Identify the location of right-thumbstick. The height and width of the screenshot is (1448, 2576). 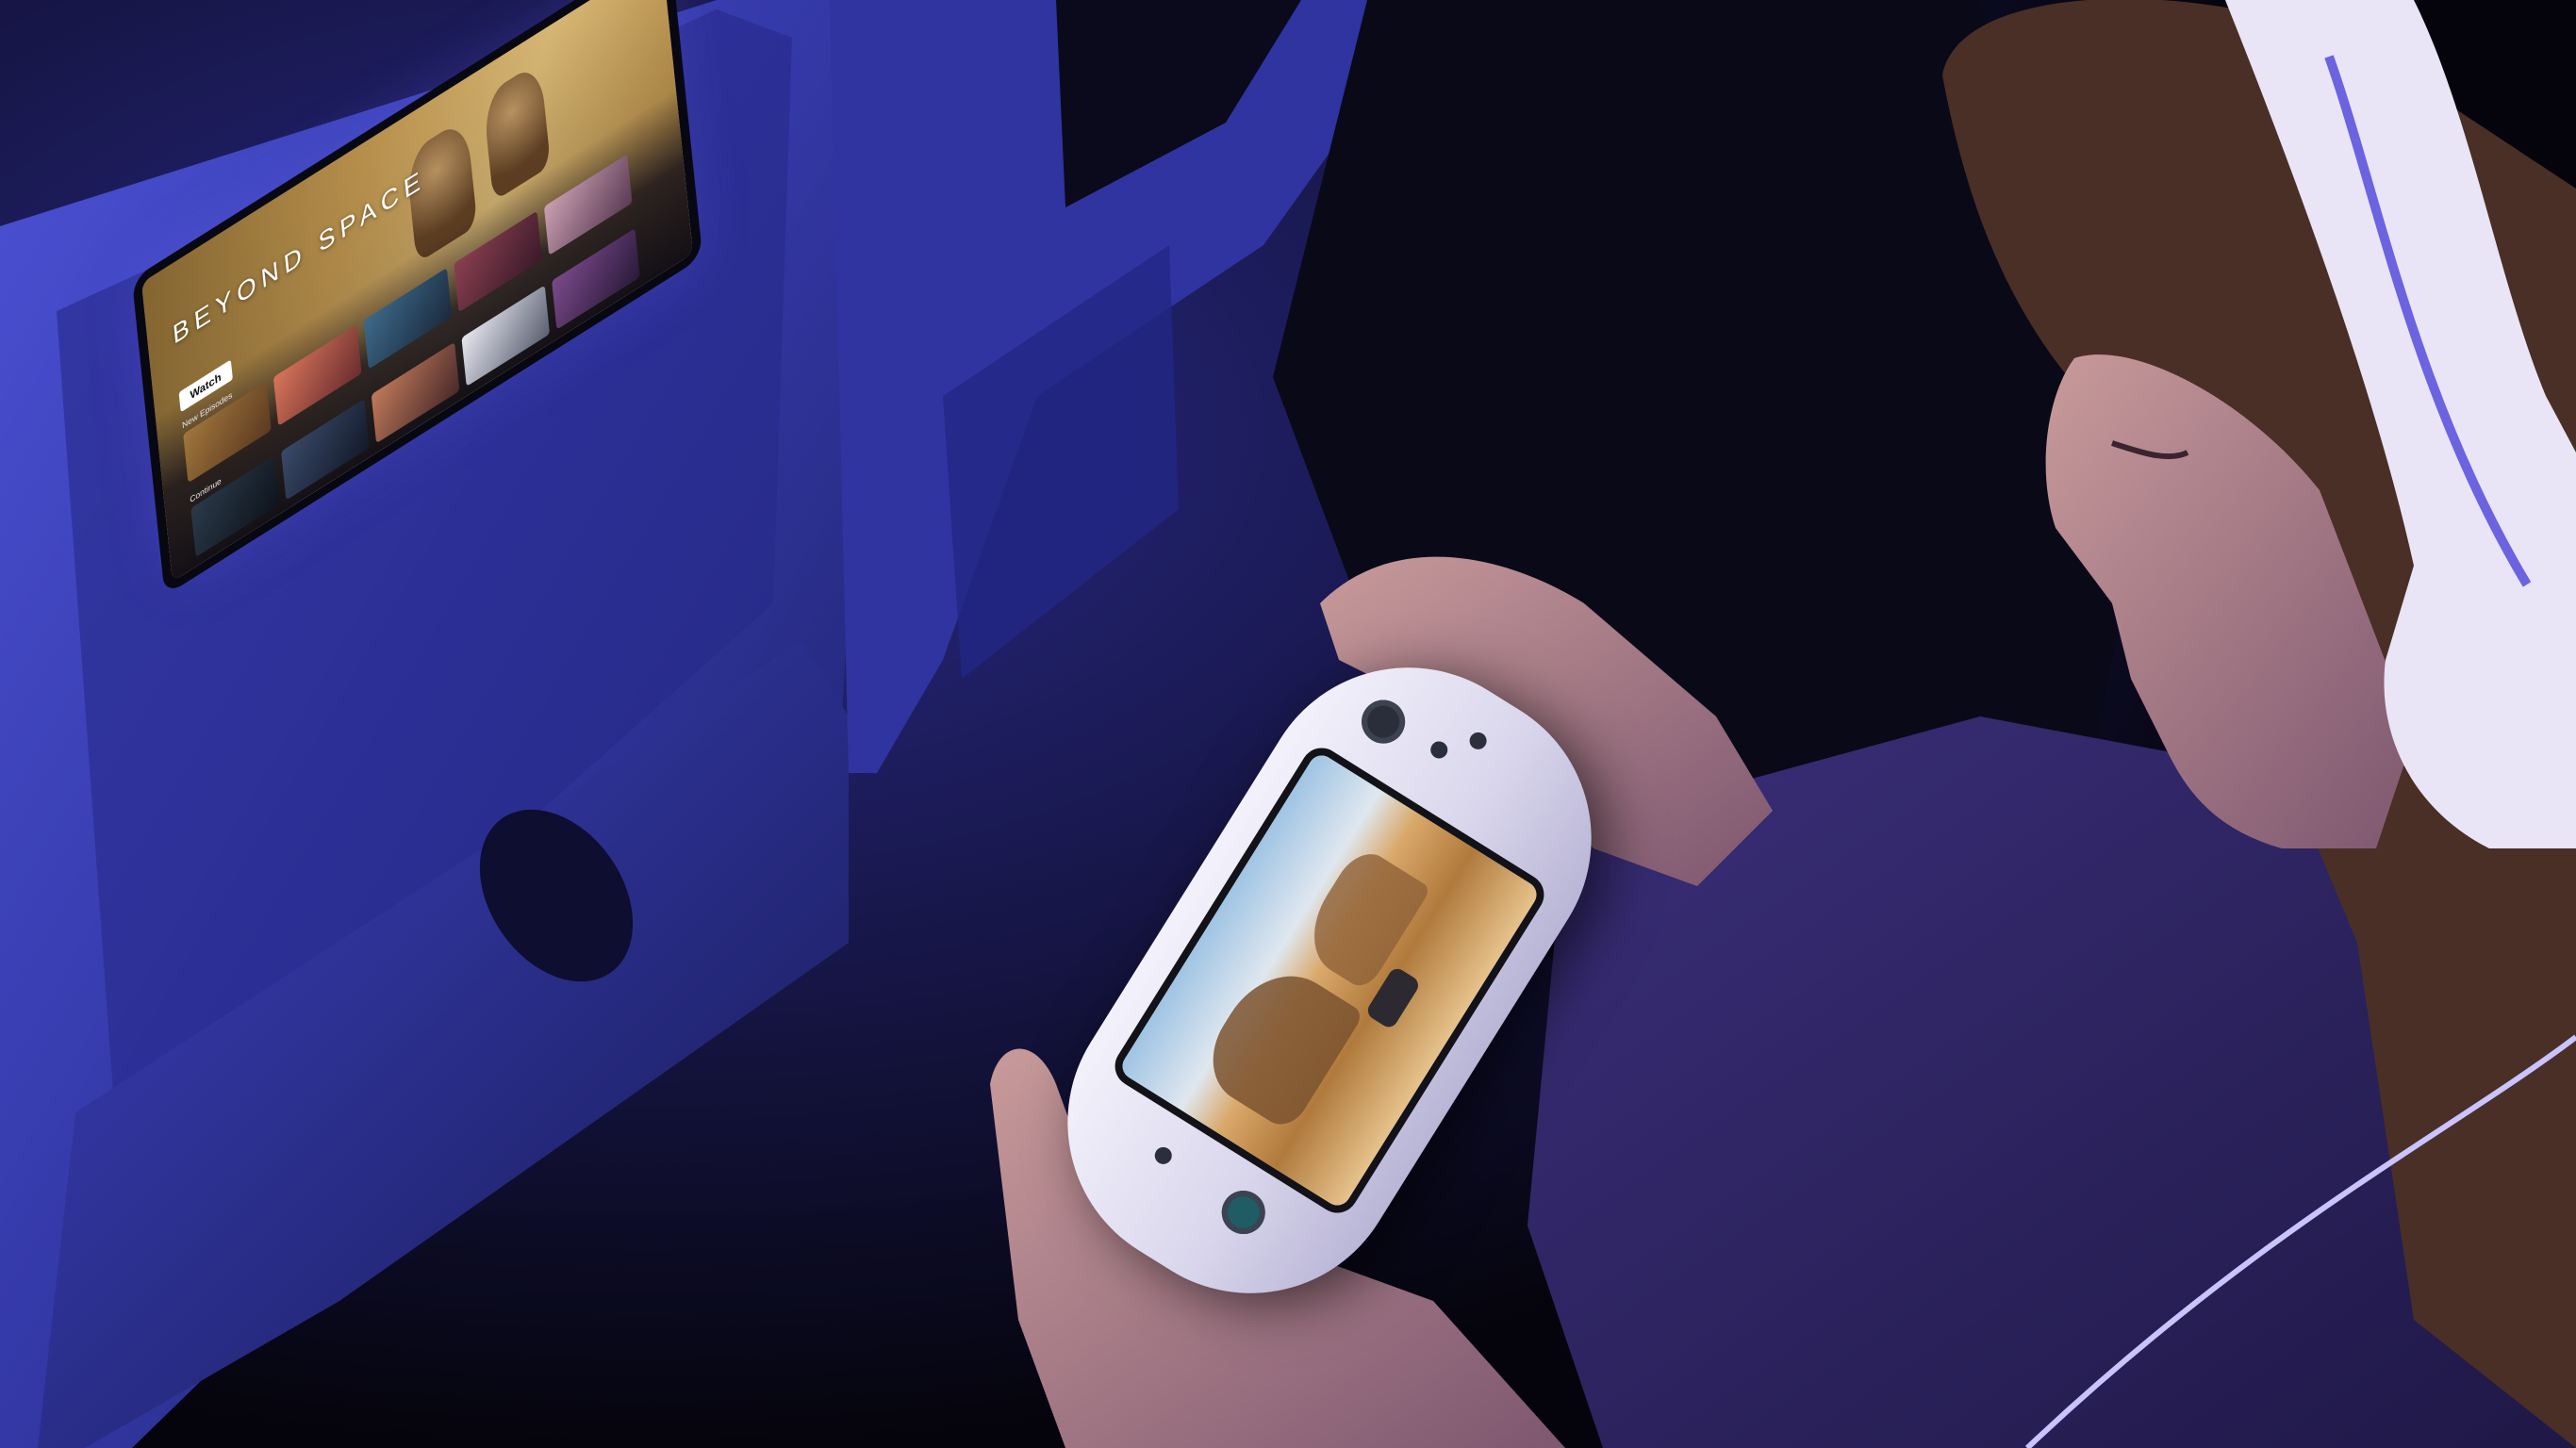
(1383, 721).